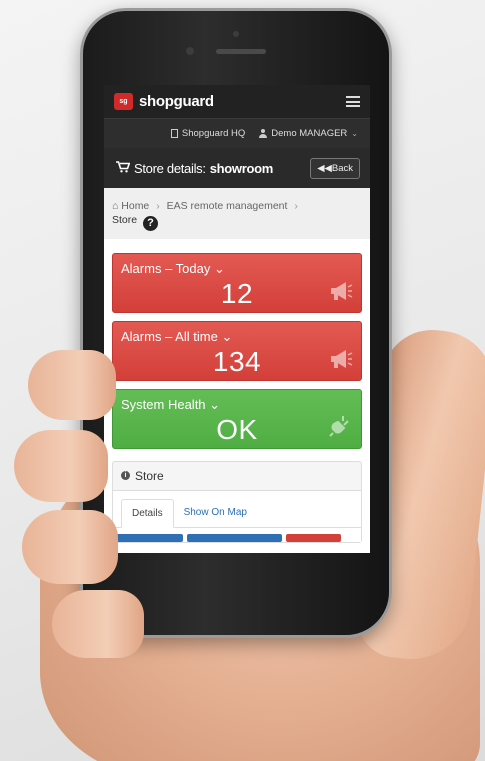 This screenshot has width=485, height=761. I want to click on store-tabs: Details Show On Map, so click(237, 509).